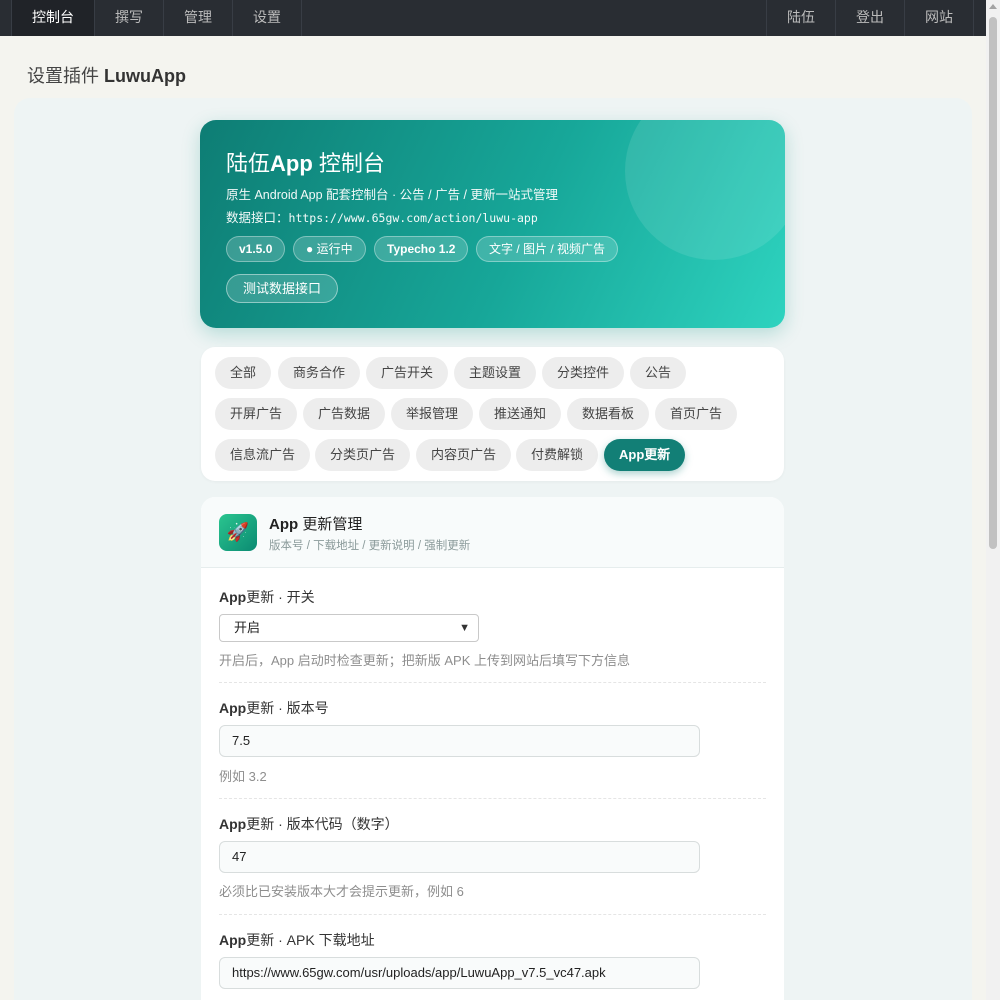  I want to click on filter-category-widget: 分类控件, so click(583, 373).